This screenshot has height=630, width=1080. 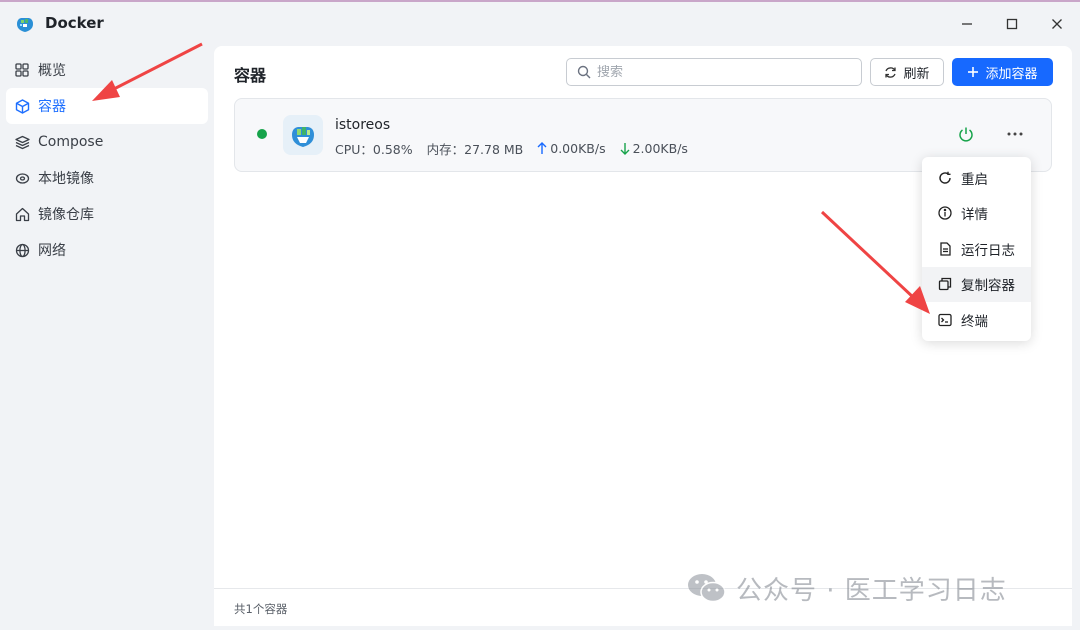 I want to click on sidebar-item-label: Compose, so click(x=71, y=142).